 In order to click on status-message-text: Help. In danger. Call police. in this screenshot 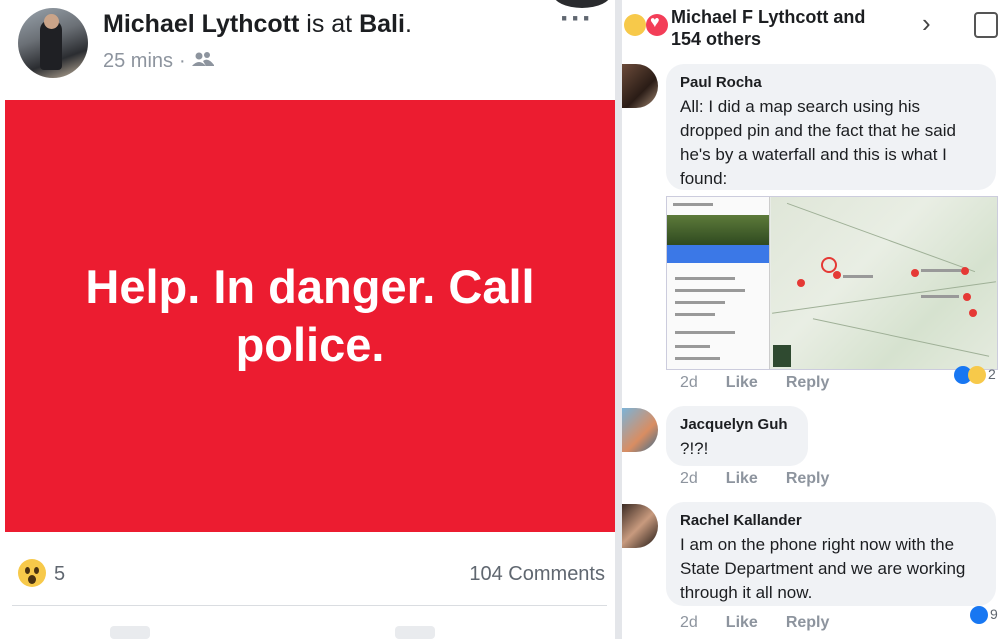, I will do `click(310, 315)`.